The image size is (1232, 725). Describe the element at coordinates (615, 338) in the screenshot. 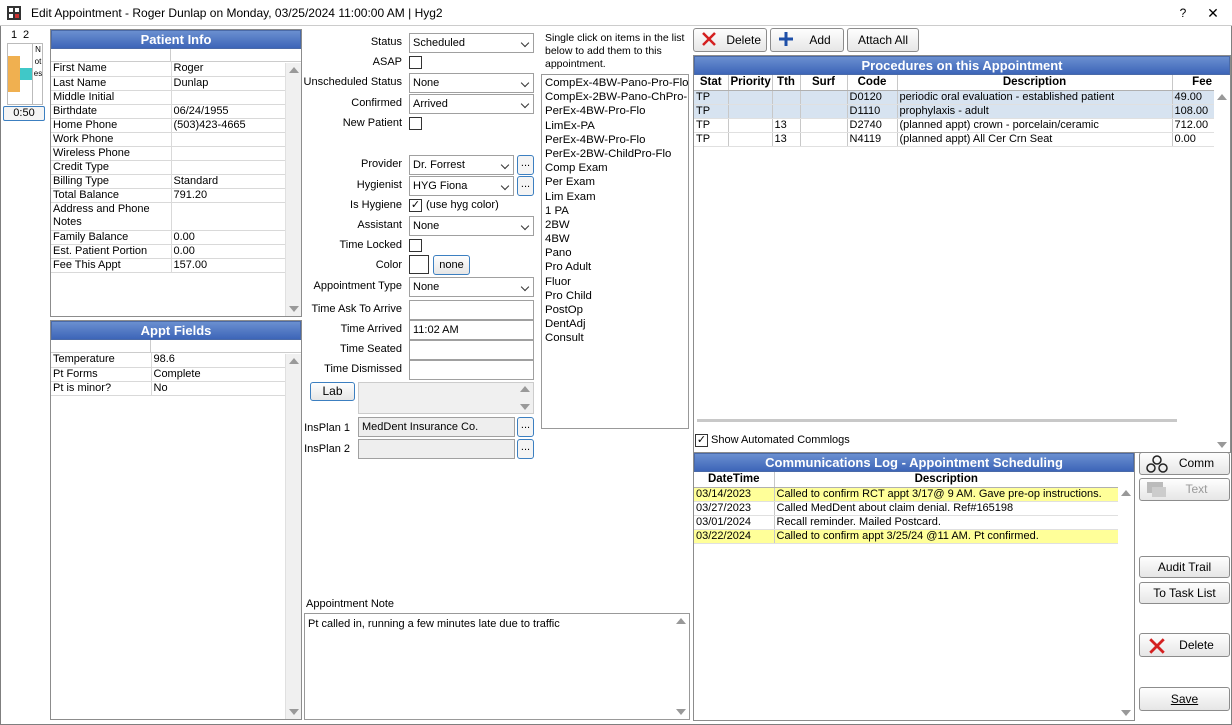

I see `quick-add-item: Consult` at that location.